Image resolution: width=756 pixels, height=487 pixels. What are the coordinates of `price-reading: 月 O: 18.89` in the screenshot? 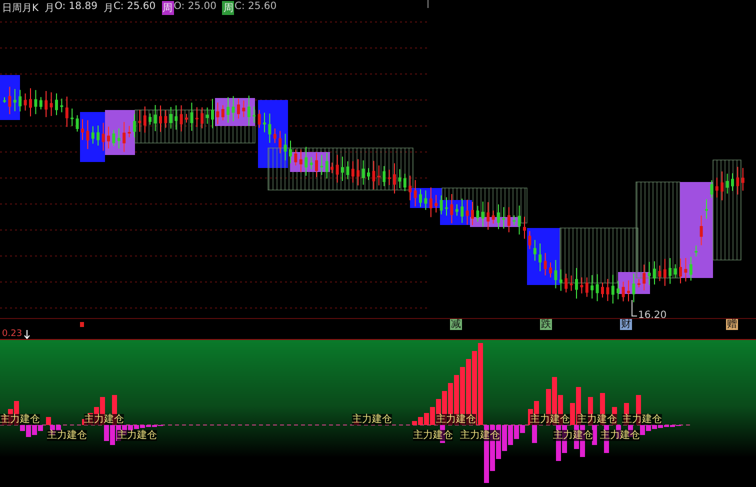 It's located at (71, 8).